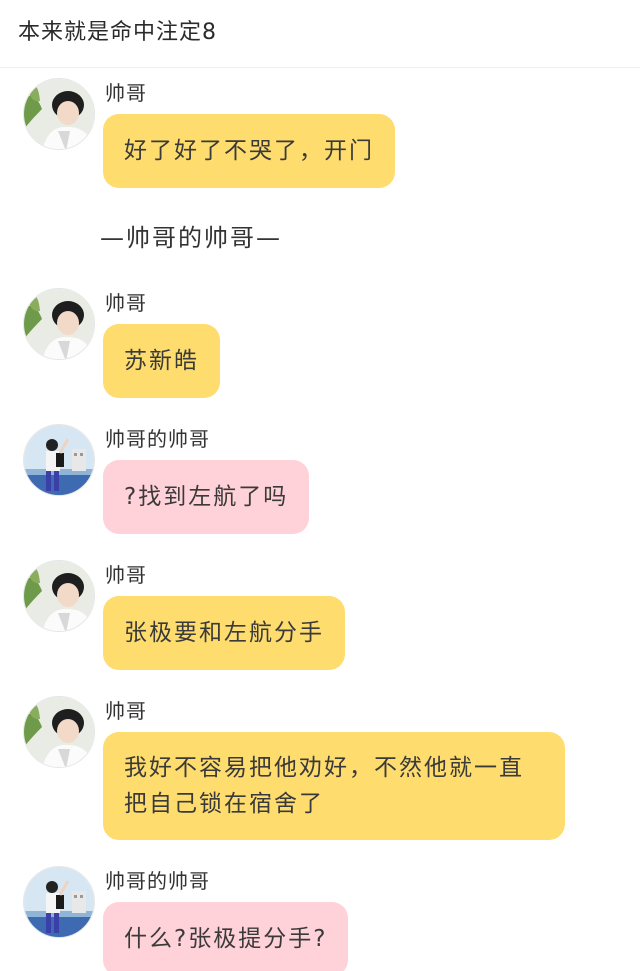 Image resolution: width=640 pixels, height=971 pixels. Describe the element at coordinates (161, 361) in the screenshot. I see `message-bubble: 苏新皓` at that location.